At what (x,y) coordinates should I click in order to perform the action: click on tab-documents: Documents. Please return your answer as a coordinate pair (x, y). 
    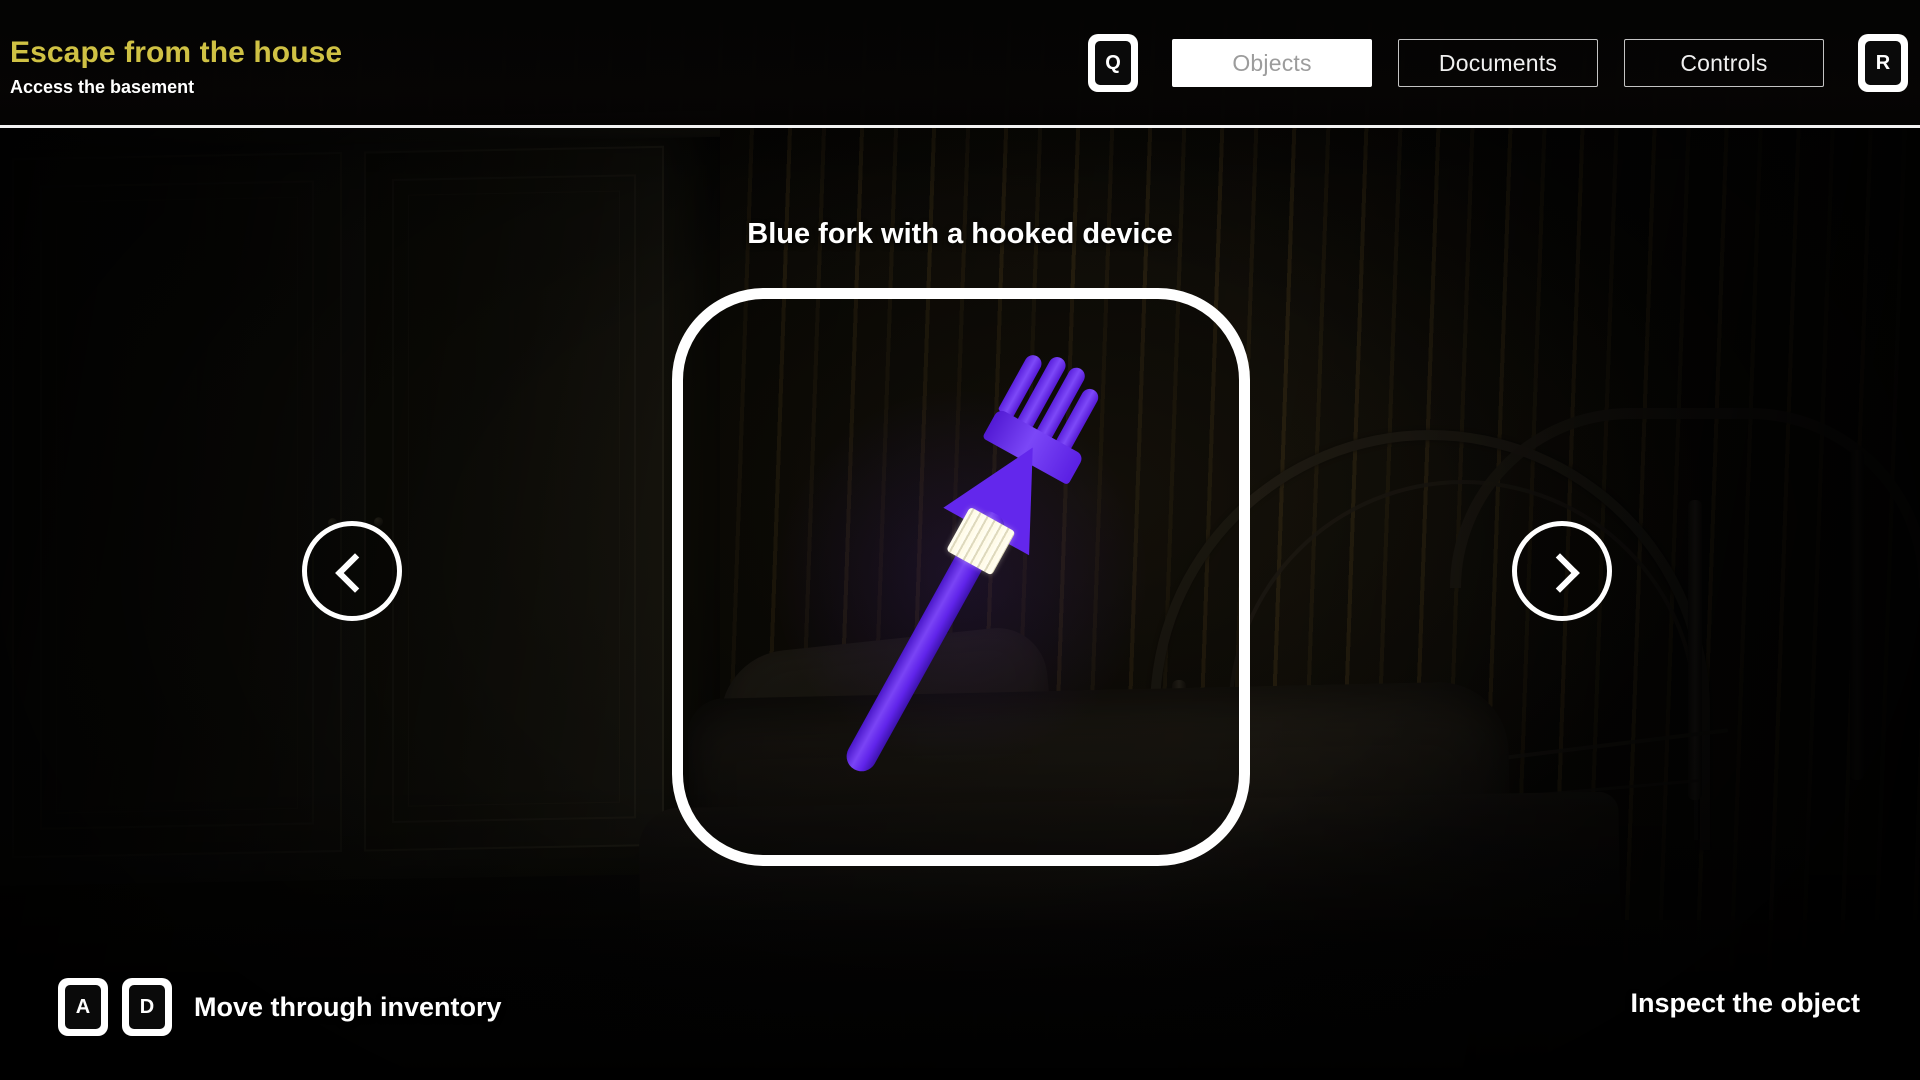
    Looking at the image, I should click on (1498, 63).